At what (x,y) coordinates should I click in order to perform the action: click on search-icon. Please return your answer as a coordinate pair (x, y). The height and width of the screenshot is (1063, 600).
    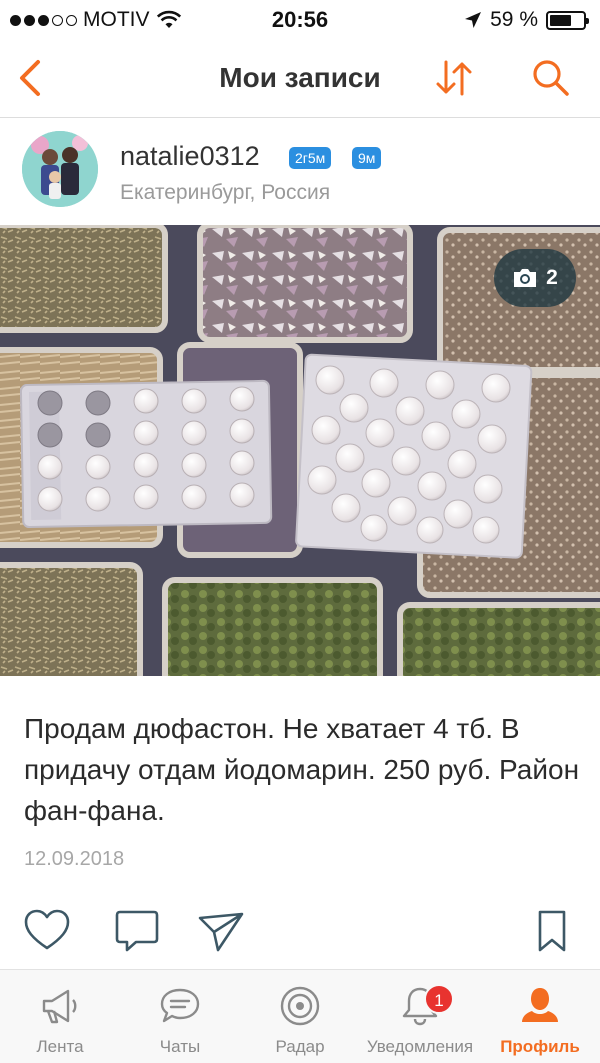
    Looking at the image, I should click on (550, 78).